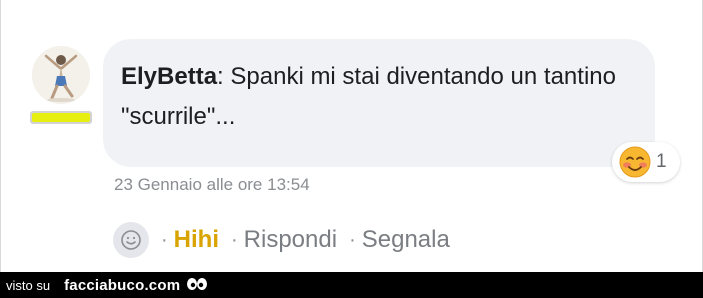  What do you see at coordinates (196, 240) in the screenshot?
I see `hihi-button: Hihi` at bounding box center [196, 240].